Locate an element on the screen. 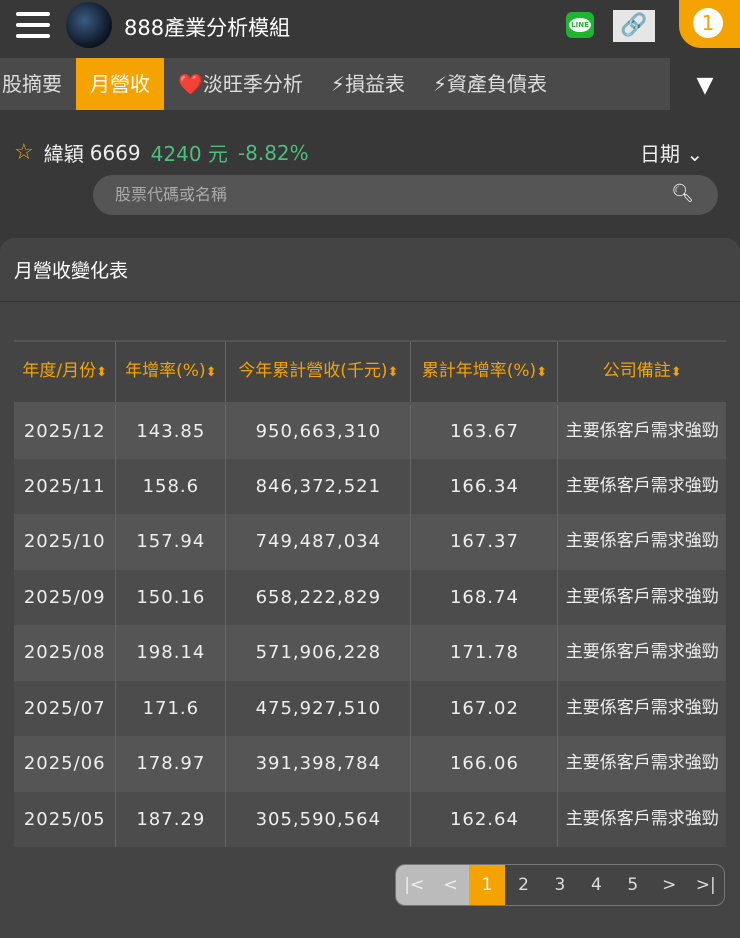 This screenshot has width=740, height=938. table-cell: 391,398,784 is located at coordinates (318, 764).